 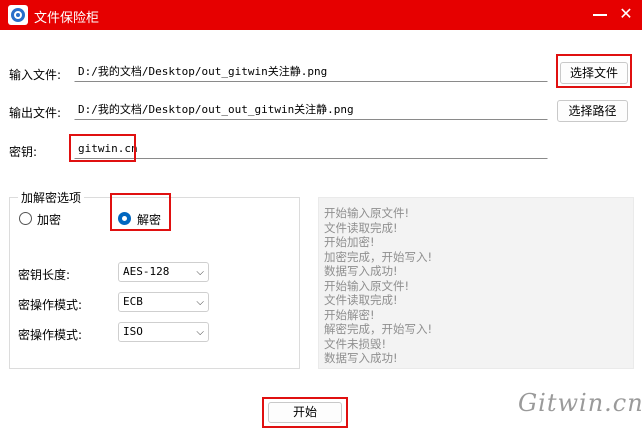 What do you see at coordinates (35, 113) in the screenshot?
I see `output-file-label: 输出文件:` at bounding box center [35, 113].